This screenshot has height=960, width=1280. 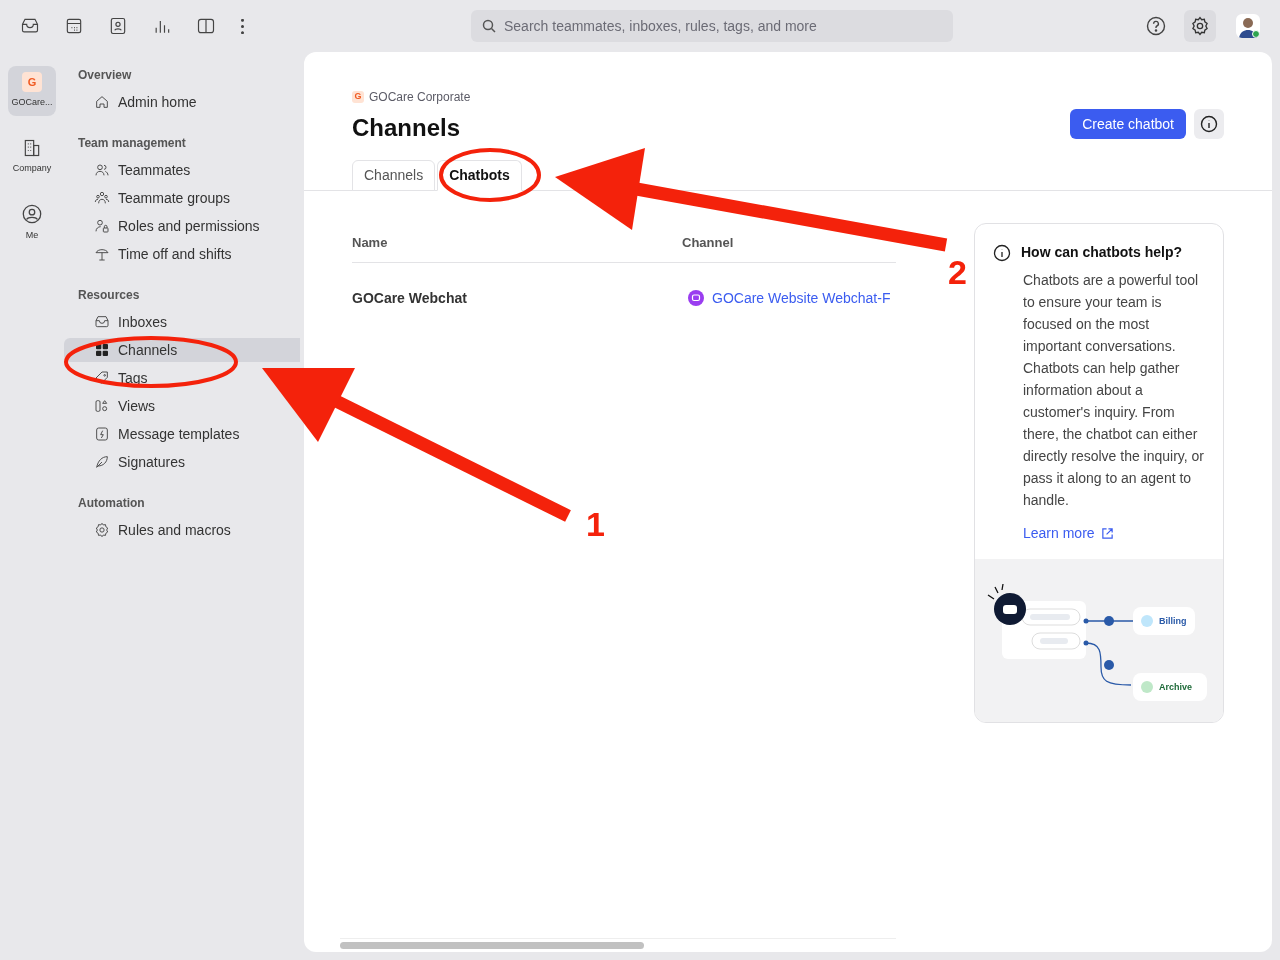 What do you see at coordinates (1101, 252) in the screenshot?
I see `card-title: How can chatbots help?` at bounding box center [1101, 252].